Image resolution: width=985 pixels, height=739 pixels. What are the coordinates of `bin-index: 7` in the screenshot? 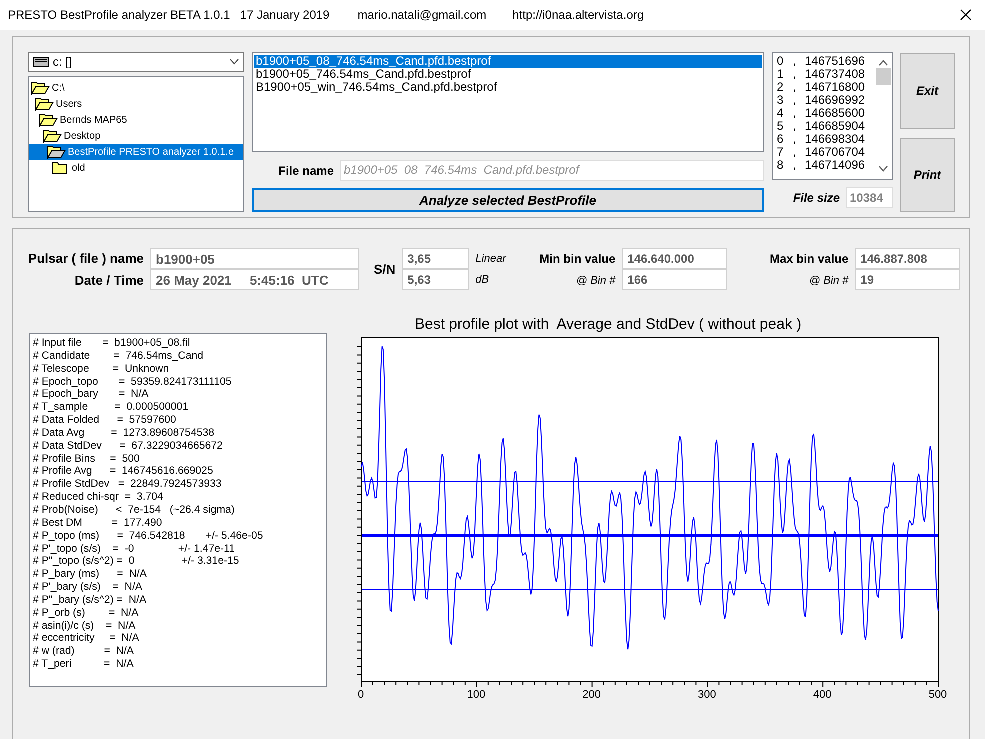 It's located at (781, 152).